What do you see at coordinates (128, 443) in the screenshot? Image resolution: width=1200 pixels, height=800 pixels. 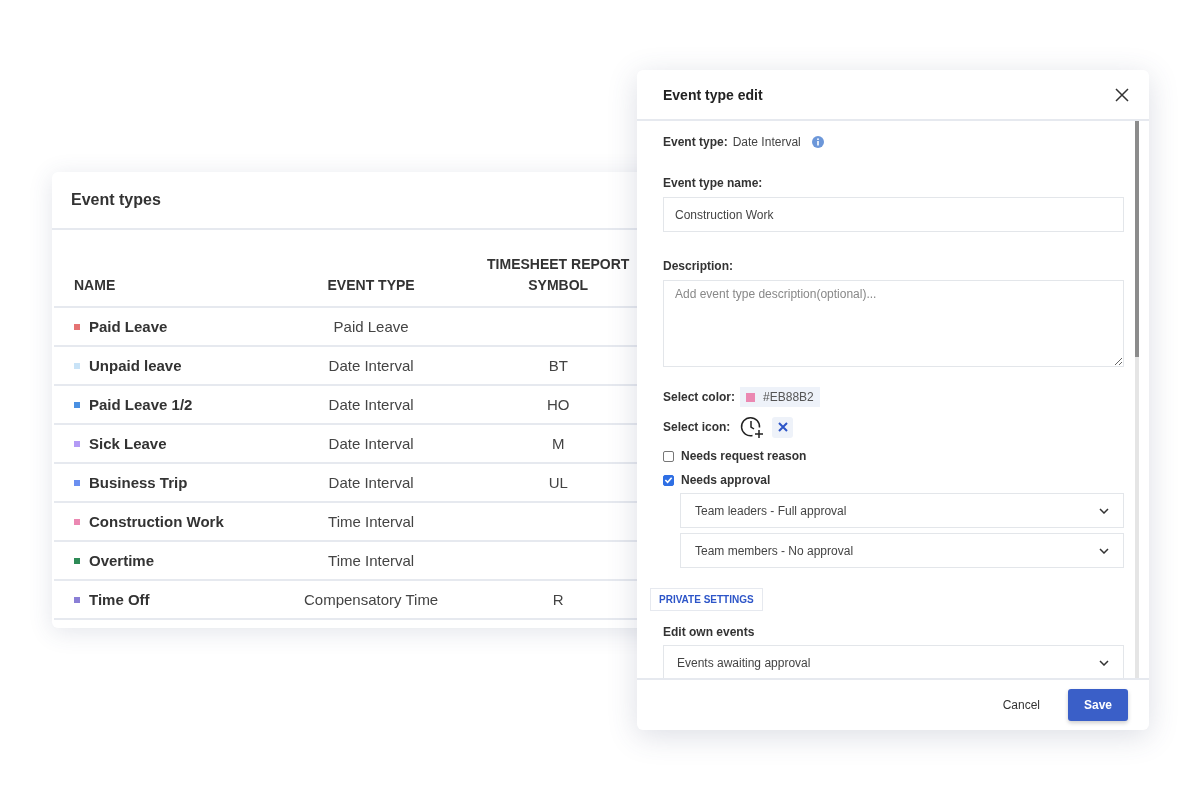 I see `event-name: Sick Leave` at bounding box center [128, 443].